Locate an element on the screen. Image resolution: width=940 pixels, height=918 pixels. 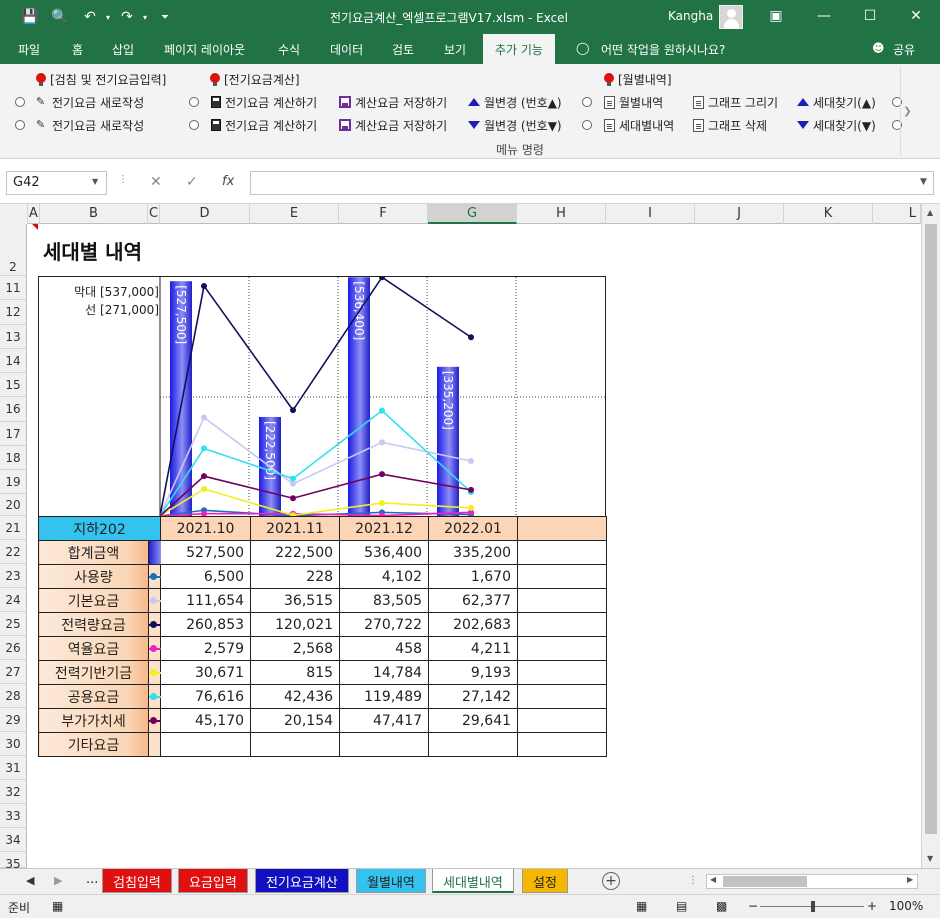
column-header-b: B is located at coordinates (94, 214).